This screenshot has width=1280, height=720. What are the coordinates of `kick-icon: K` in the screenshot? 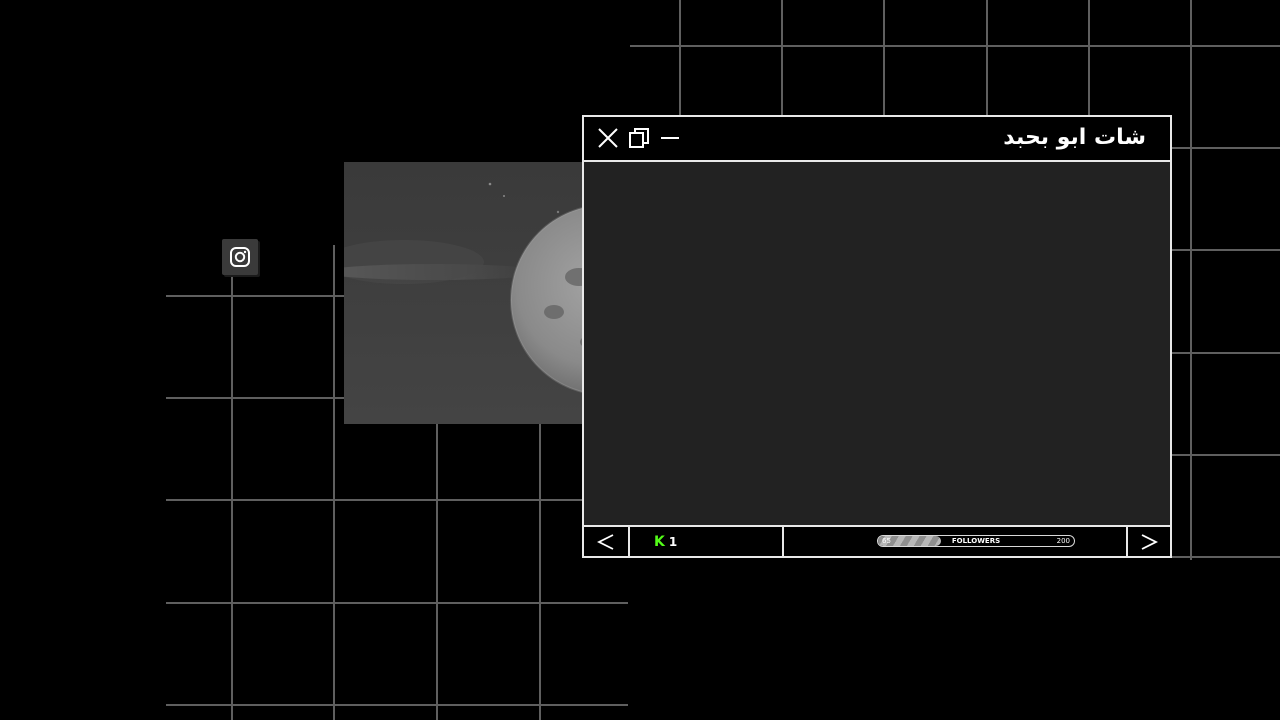 It's located at (659, 541).